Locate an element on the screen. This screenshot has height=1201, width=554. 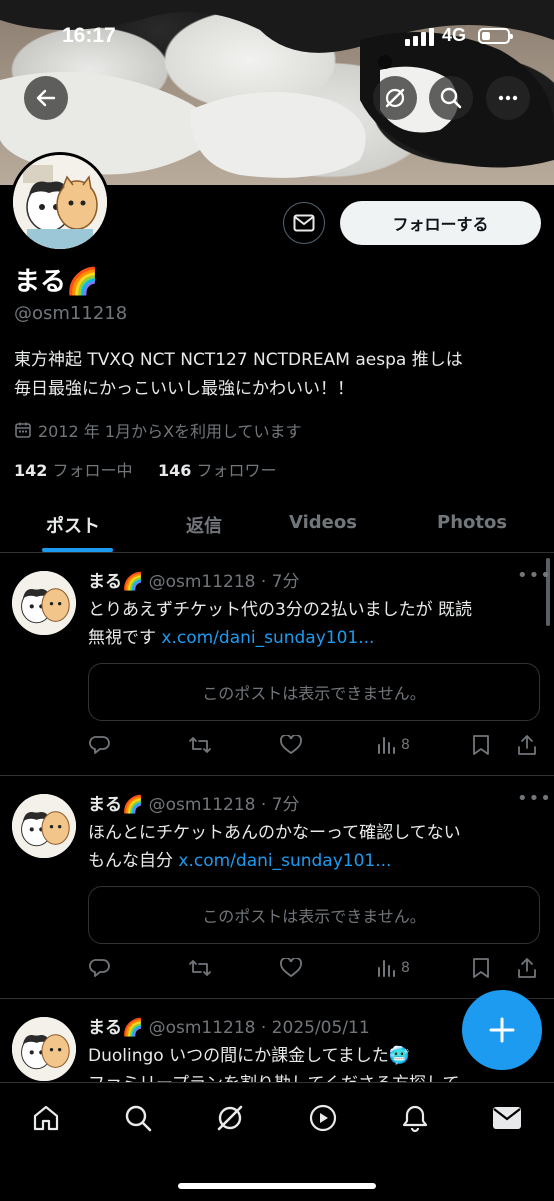
nav-home is located at coordinates (46, 1118).